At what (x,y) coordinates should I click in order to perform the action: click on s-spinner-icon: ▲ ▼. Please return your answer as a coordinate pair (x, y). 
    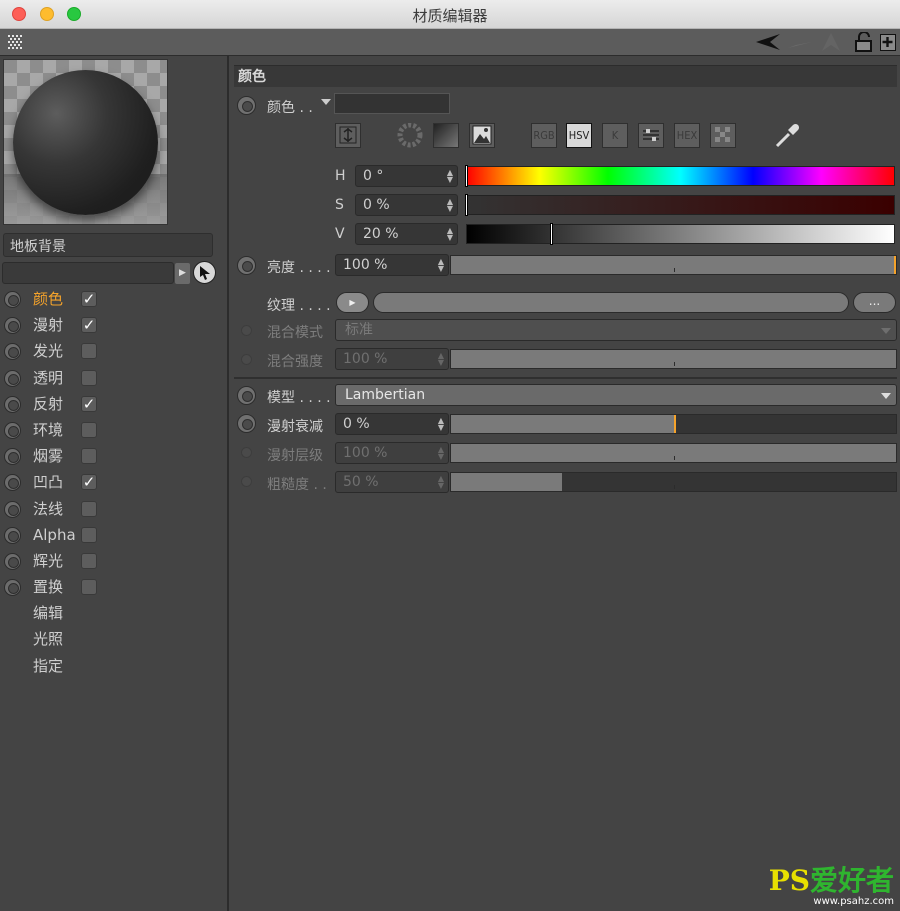
    Looking at the image, I should click on (450, 205).